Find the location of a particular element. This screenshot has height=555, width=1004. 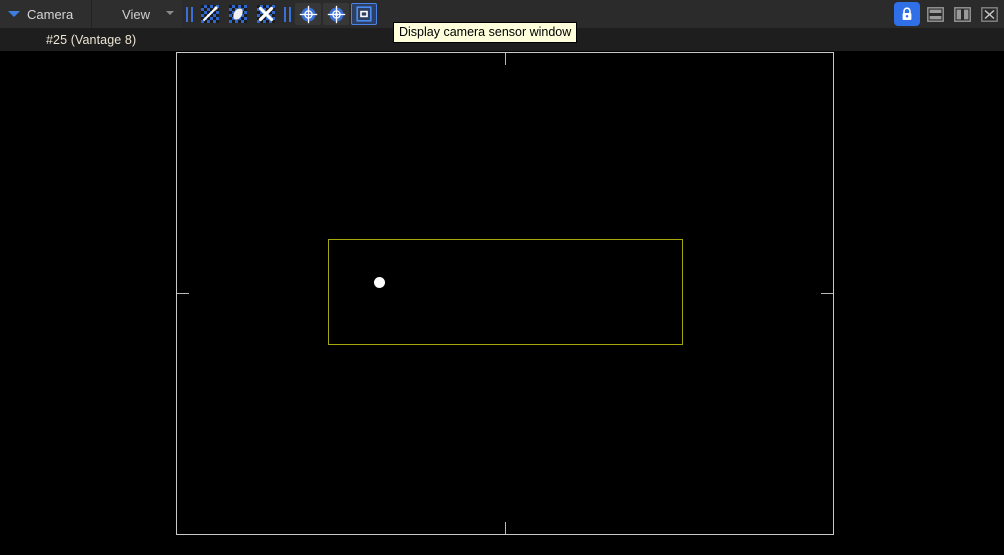

target-point-tool-button is located at coordinates (336, 14).